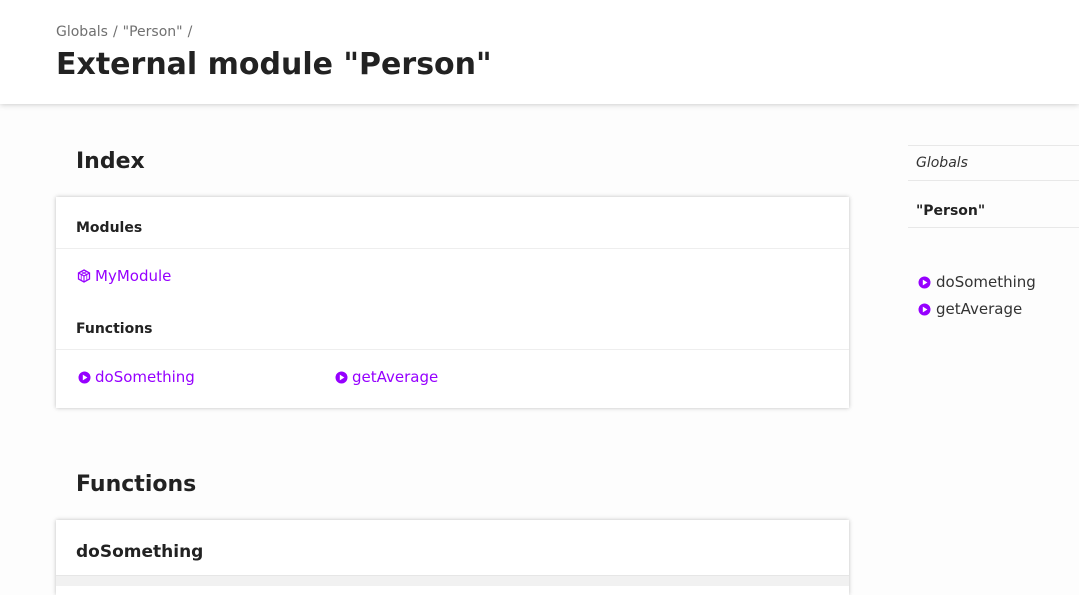 The image size is (1079, 595). Describe the element at coordinates (84, 278) in the screenshot. I see `module-cube-icon` at that location.